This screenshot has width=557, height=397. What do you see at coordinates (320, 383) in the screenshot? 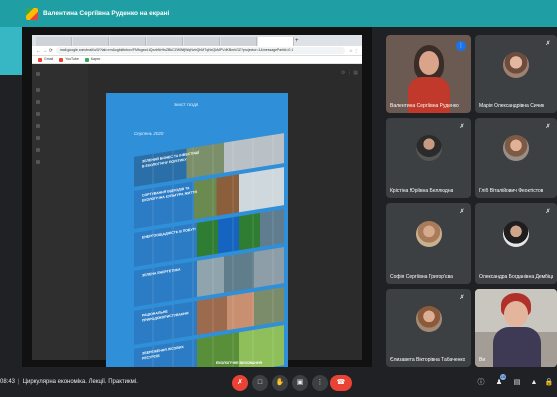
I see `more-vert-icon: ⋮` at bounding box center [320, 383].